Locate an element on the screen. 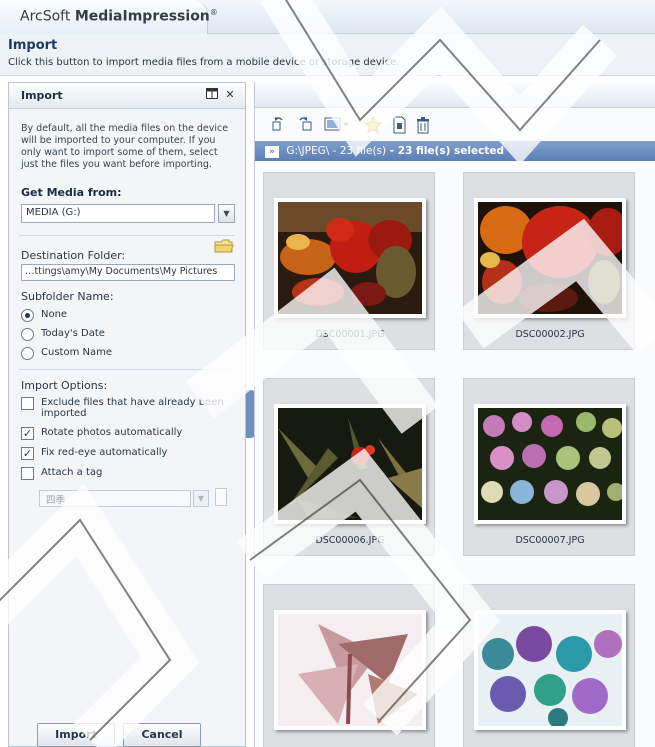 The image size is (655, 747). destination-field: …ttings\amy\My Documents\My Pictures is located at coordinates (128, 272).